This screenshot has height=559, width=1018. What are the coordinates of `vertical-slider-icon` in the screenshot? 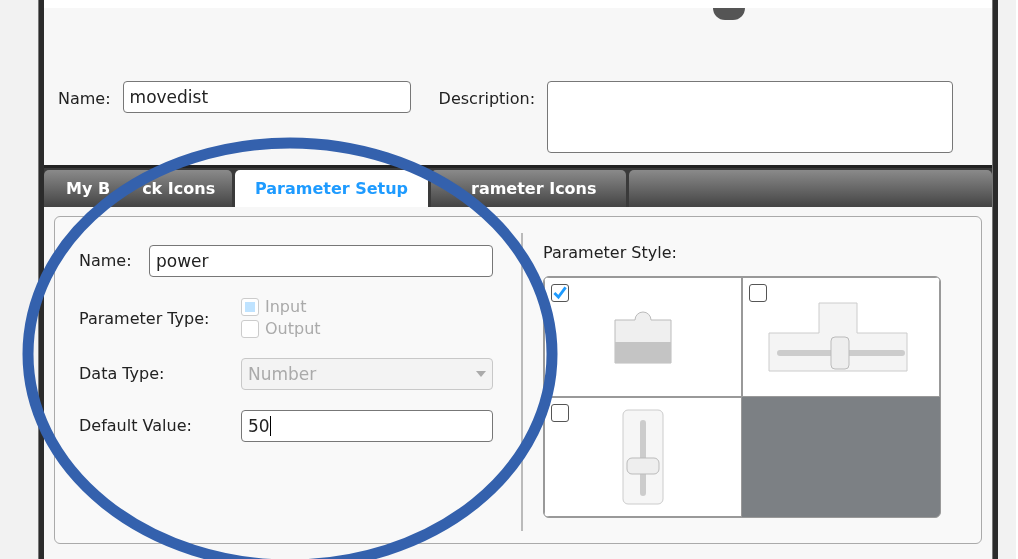 It's located at (643, 457).